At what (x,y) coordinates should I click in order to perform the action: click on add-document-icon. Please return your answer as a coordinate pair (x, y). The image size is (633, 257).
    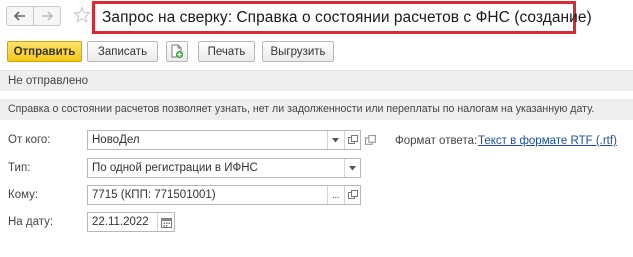
    Looking at the image, I should click on (177, 51).